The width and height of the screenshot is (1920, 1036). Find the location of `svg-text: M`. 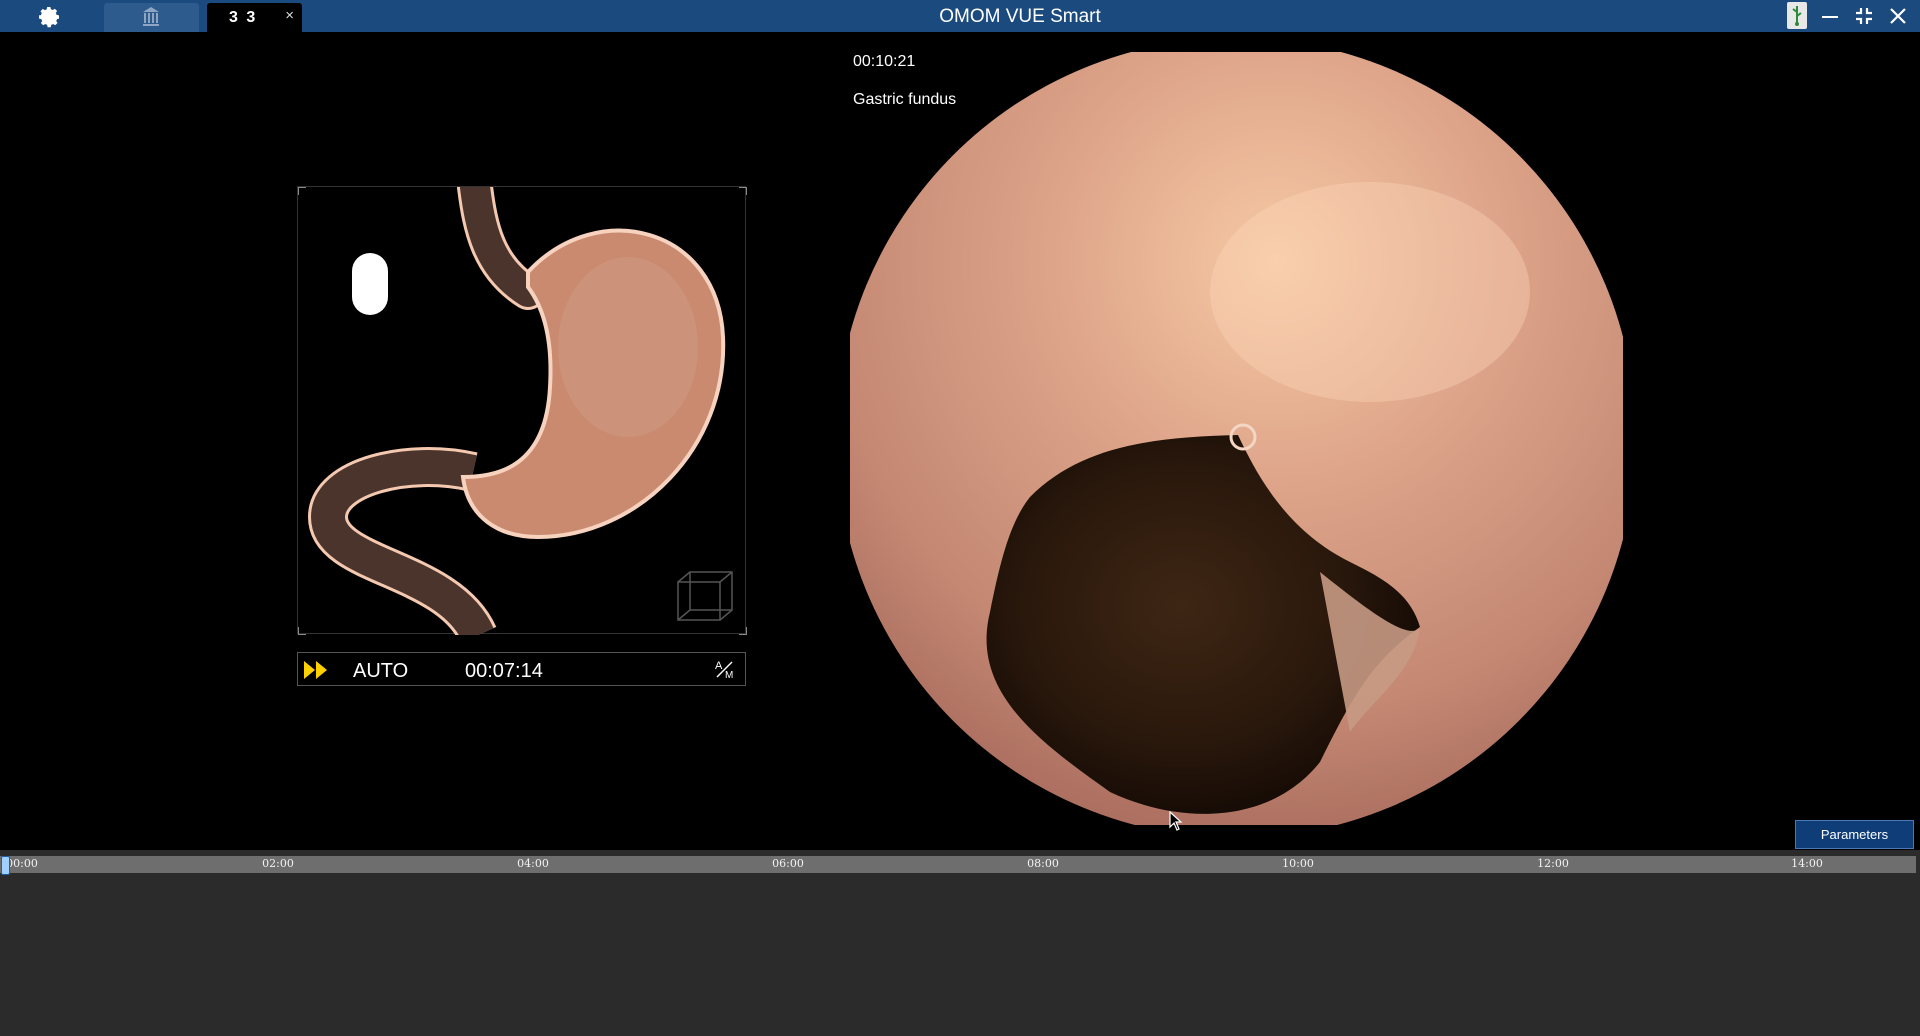

svg-text: M is located at coordinates (729, 675).